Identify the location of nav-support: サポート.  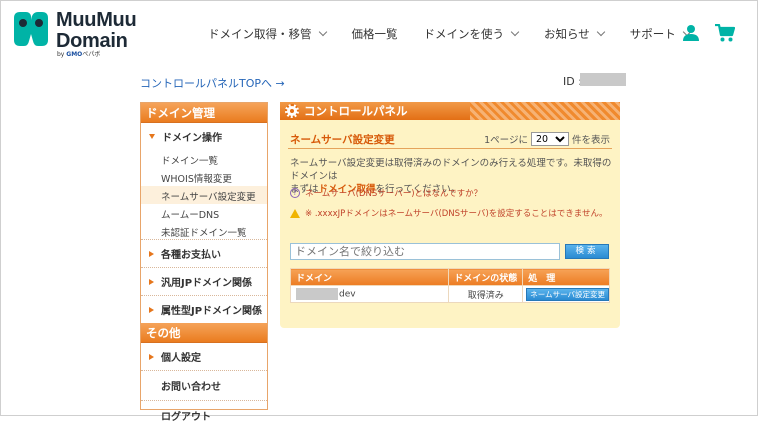
(661, 34).